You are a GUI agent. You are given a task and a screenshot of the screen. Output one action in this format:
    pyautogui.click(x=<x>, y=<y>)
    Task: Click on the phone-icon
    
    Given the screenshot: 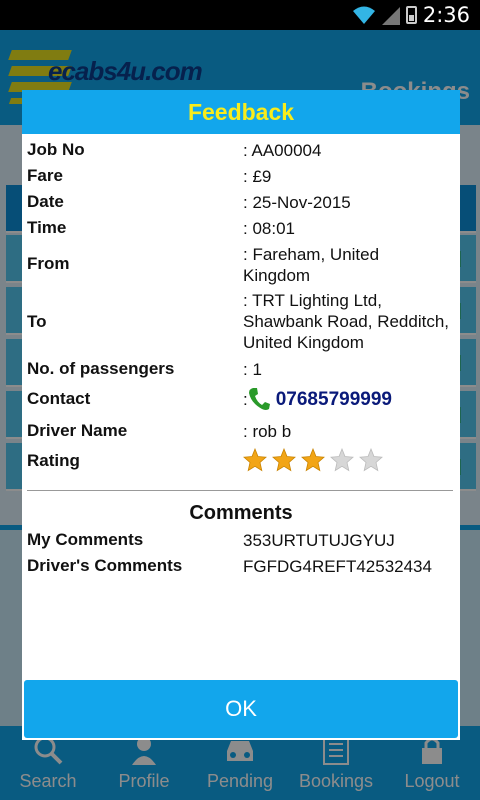 What is the action you would take?
    pyautogui.click(x=259, y=399)
    